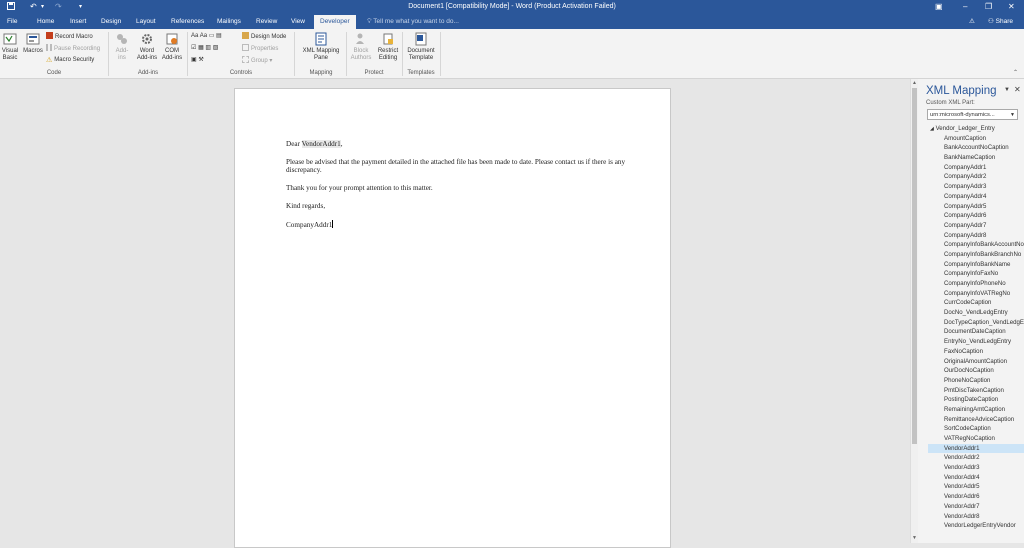  What do you see at coordinates (194, 60) in the screenshot?
I see `repeating-section-control-icon: ▣` at bounding box center [194, 60].